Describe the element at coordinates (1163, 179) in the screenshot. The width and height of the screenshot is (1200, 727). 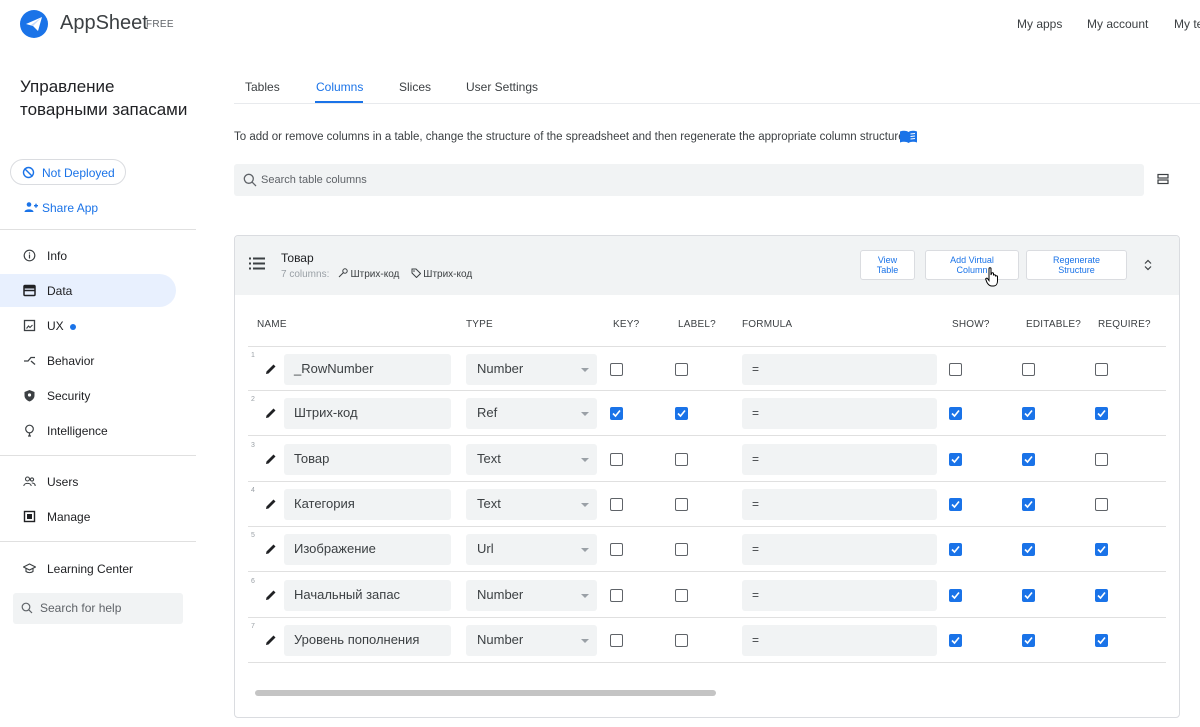
I see `view-density-icon` at that location.